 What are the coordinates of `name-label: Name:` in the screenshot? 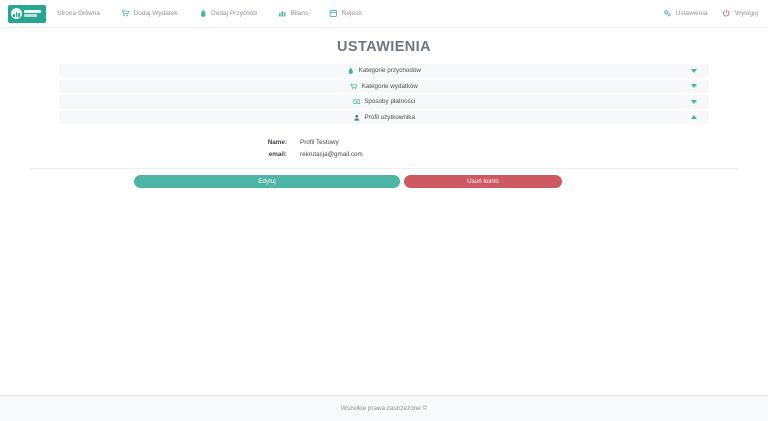 It's located at (277, 142).